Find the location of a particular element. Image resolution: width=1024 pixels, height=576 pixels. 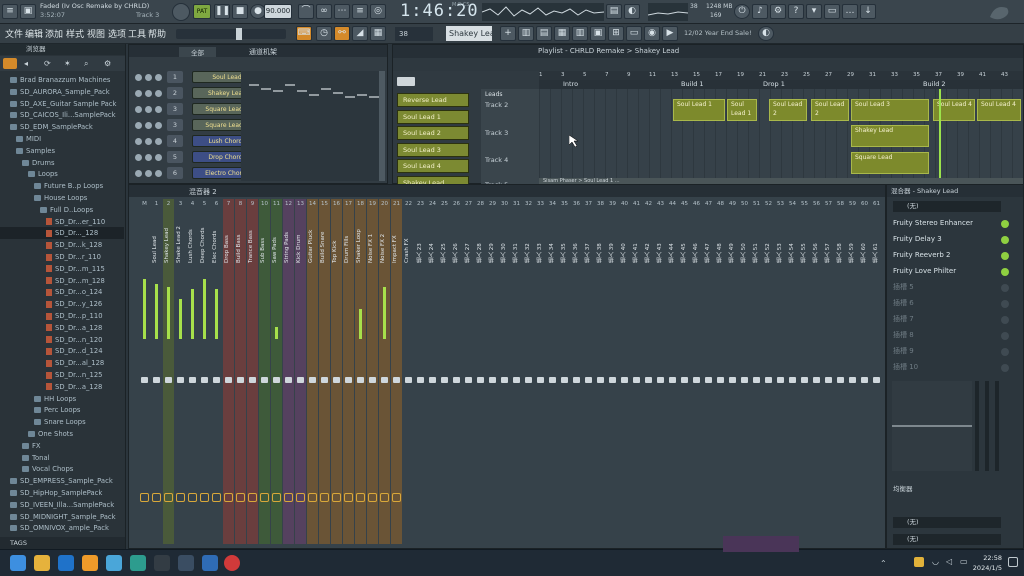

browser-item: SD_IVEEN_Illa...SamplePack is located at coordinates (62, 505).